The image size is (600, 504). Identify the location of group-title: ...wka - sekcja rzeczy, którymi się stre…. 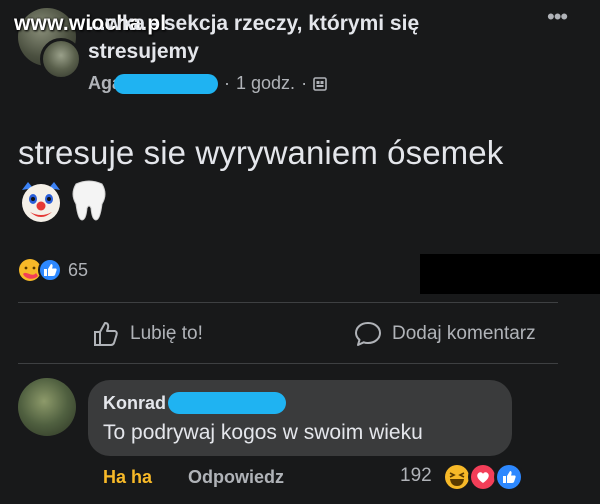
(303, 38).